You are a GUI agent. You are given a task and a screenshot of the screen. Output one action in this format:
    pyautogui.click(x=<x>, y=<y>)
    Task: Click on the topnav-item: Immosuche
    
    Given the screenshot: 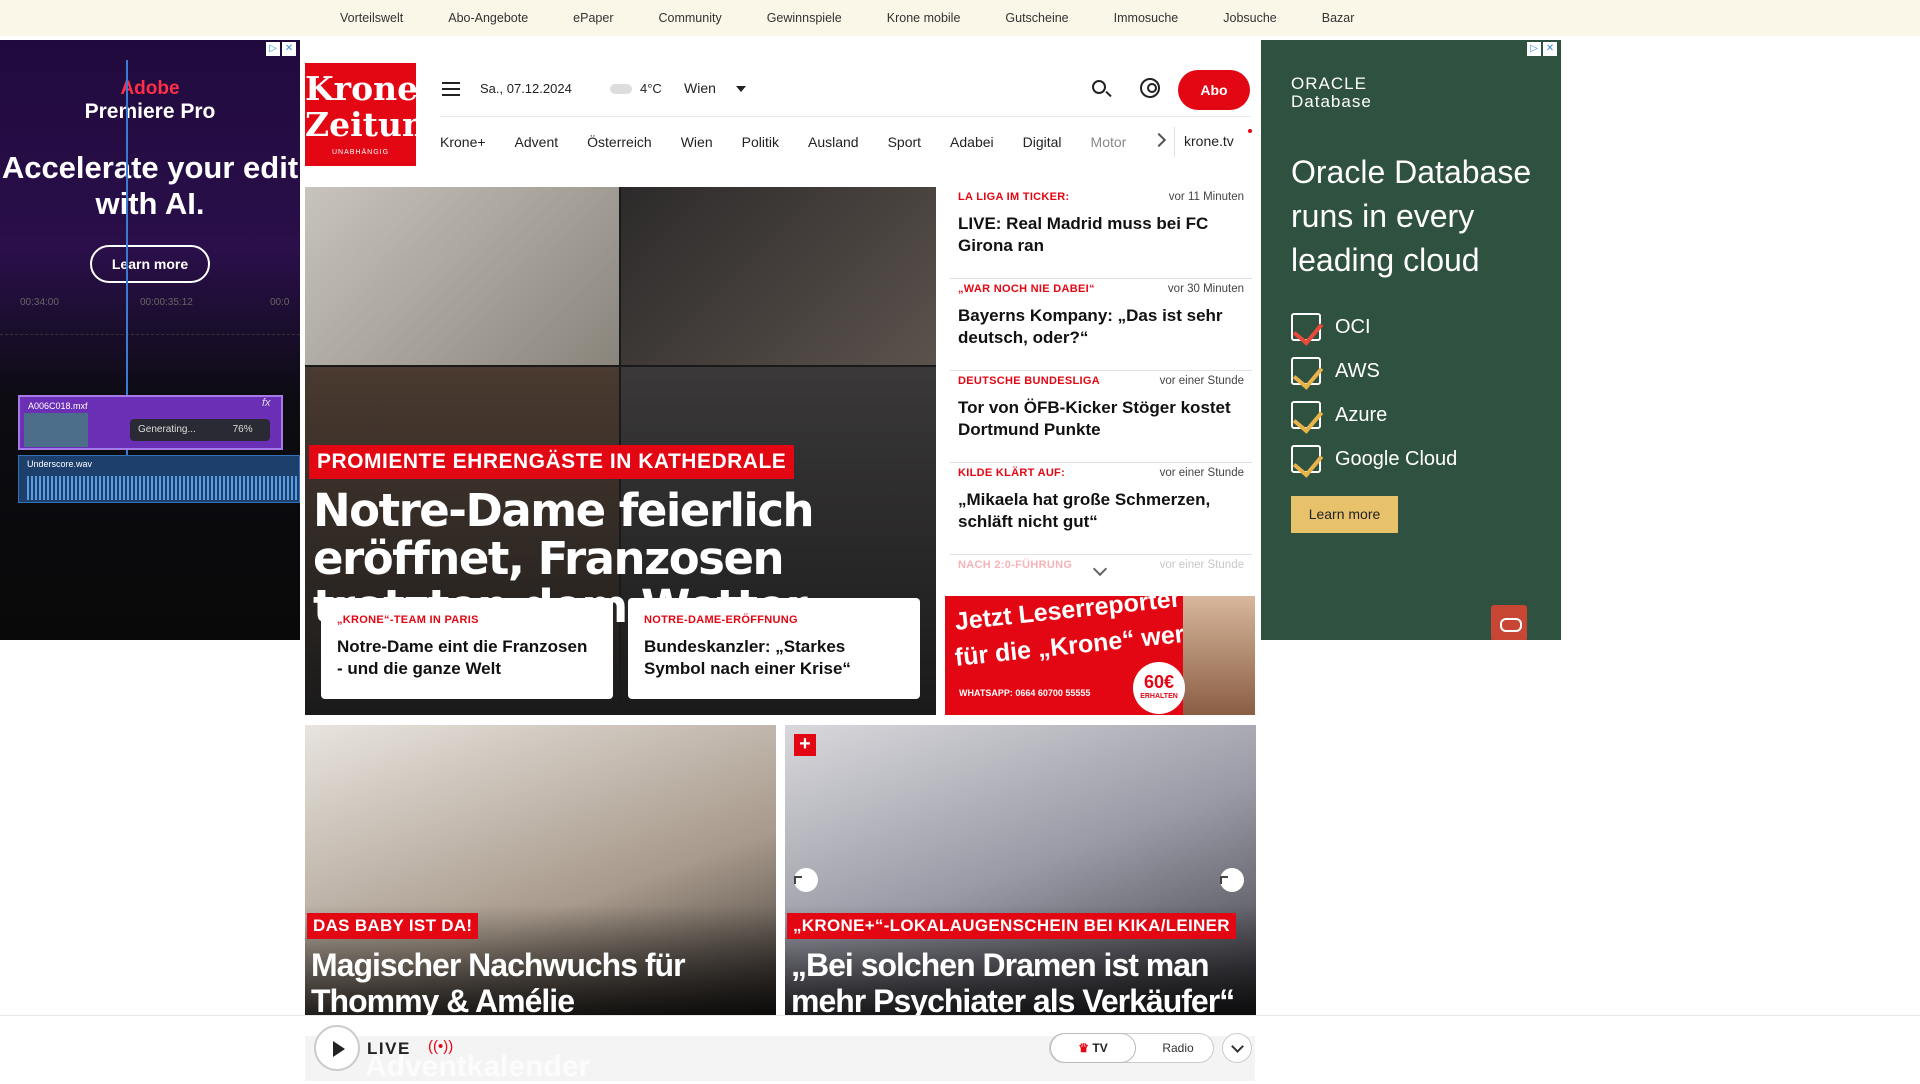 What is the action you would take?
    pyautogui.click(x=1146, y=18)
    